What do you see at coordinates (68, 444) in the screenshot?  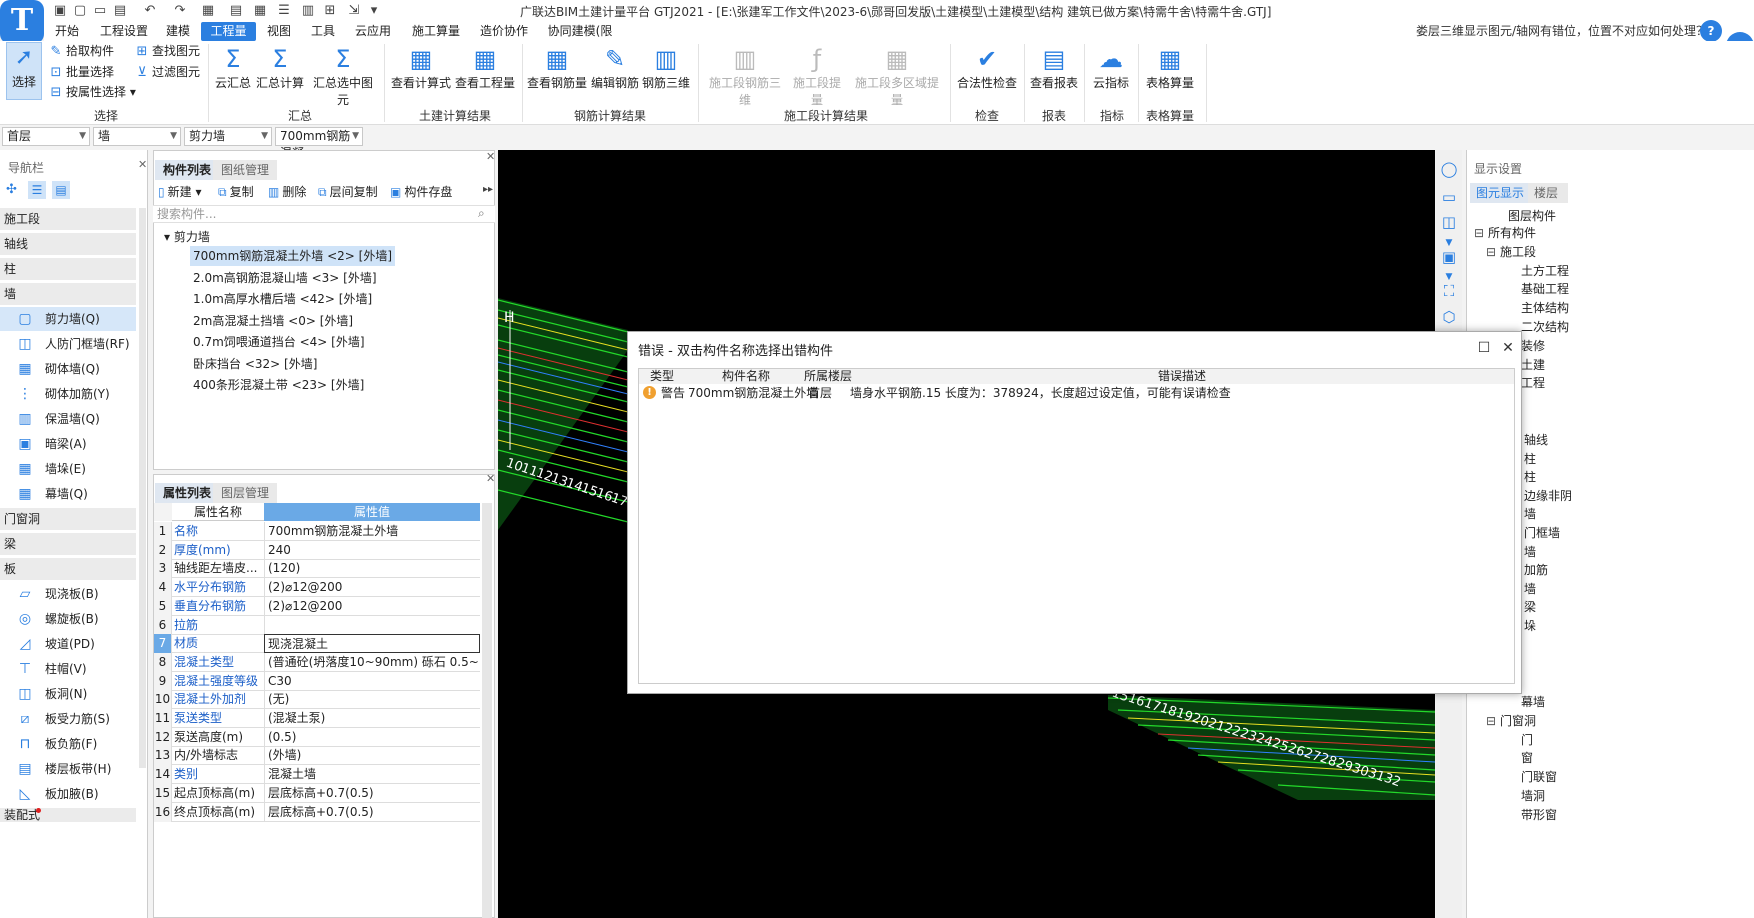 I see `nav-item-hidden-beam: ▣ 暗梁(A)` at bounding box center [68, 444].